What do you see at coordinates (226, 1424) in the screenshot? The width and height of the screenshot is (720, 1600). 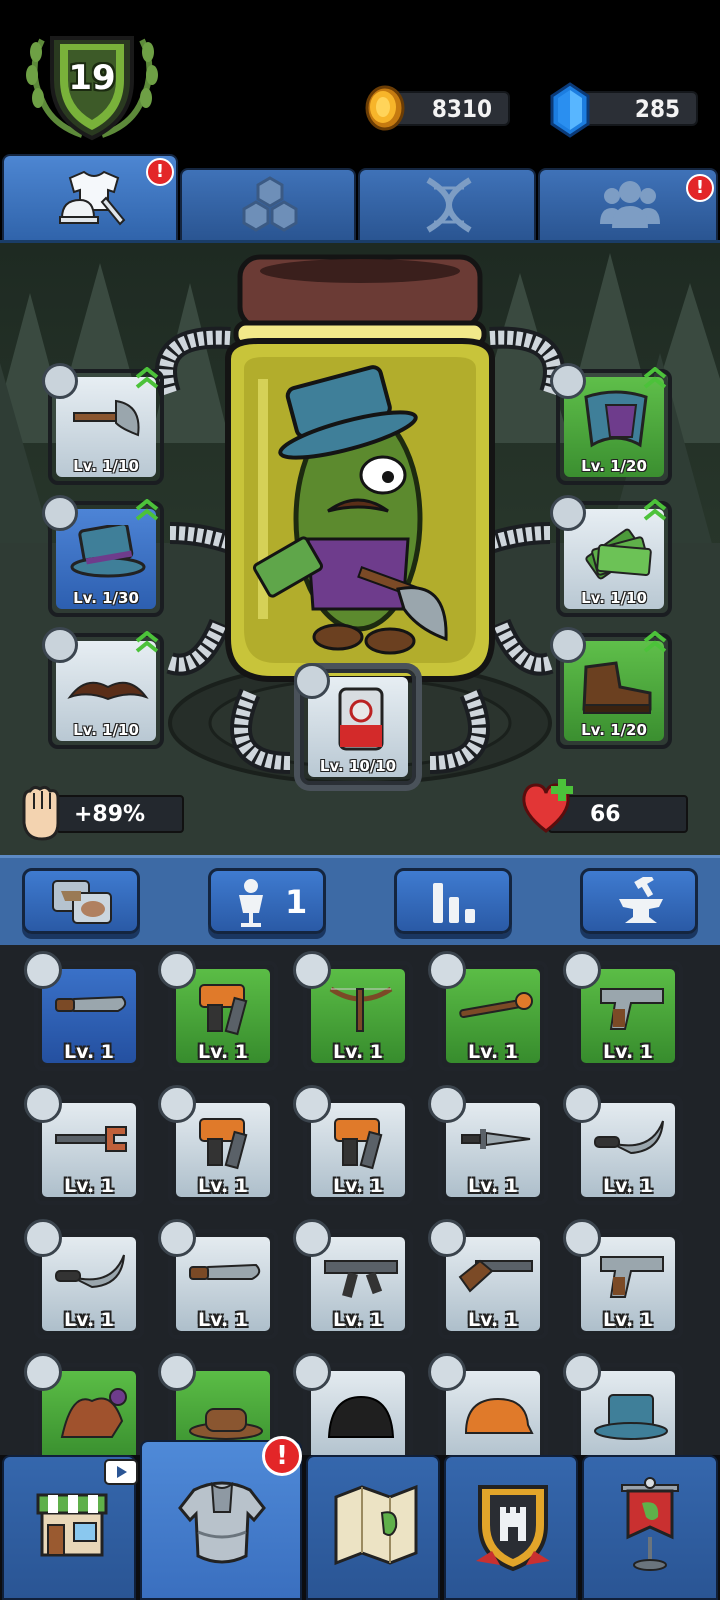 I see `cowboy-hat-icon` at bounding box center [226, 1424].